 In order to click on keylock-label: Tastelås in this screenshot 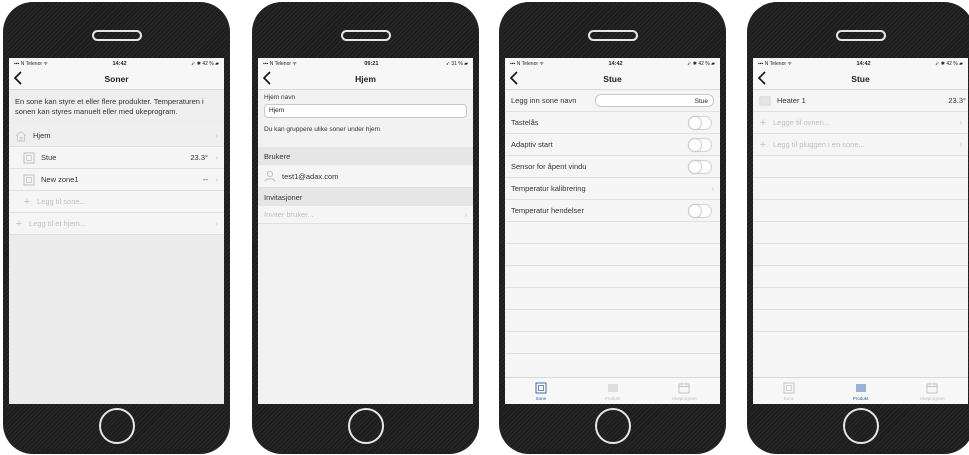, I will do `click(525, 122)`.